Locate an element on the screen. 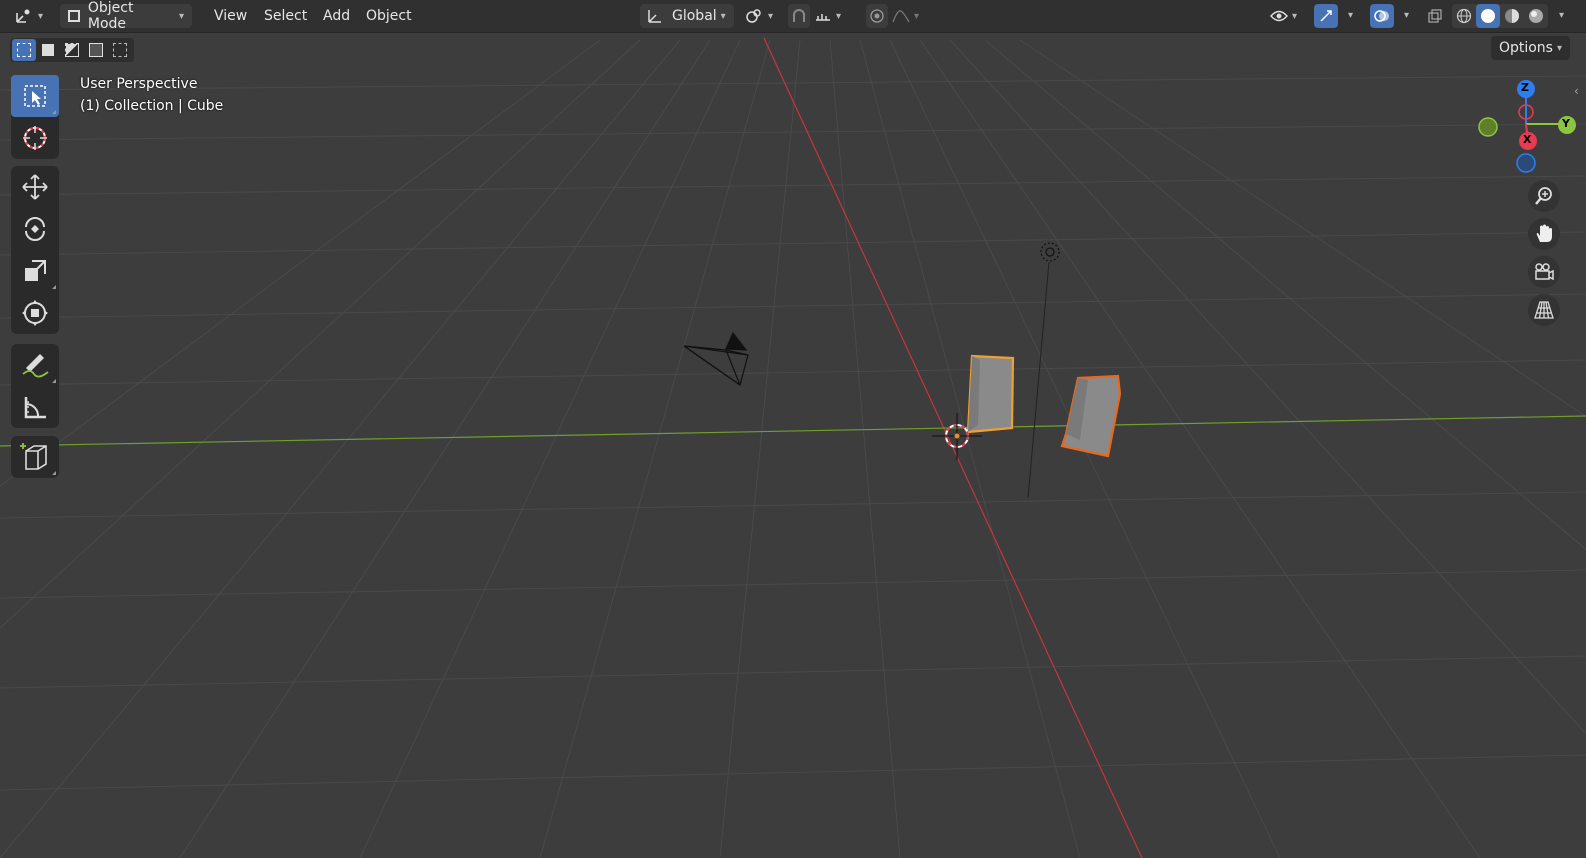 The height and width of the screenshot is (858, 1586). gizmo-toggle is located at coordinates (1326, 16).